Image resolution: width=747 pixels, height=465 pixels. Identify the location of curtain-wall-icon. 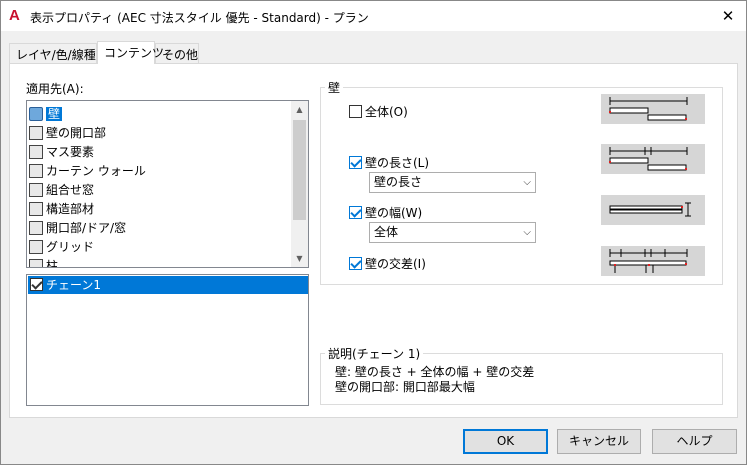
(36, 171).